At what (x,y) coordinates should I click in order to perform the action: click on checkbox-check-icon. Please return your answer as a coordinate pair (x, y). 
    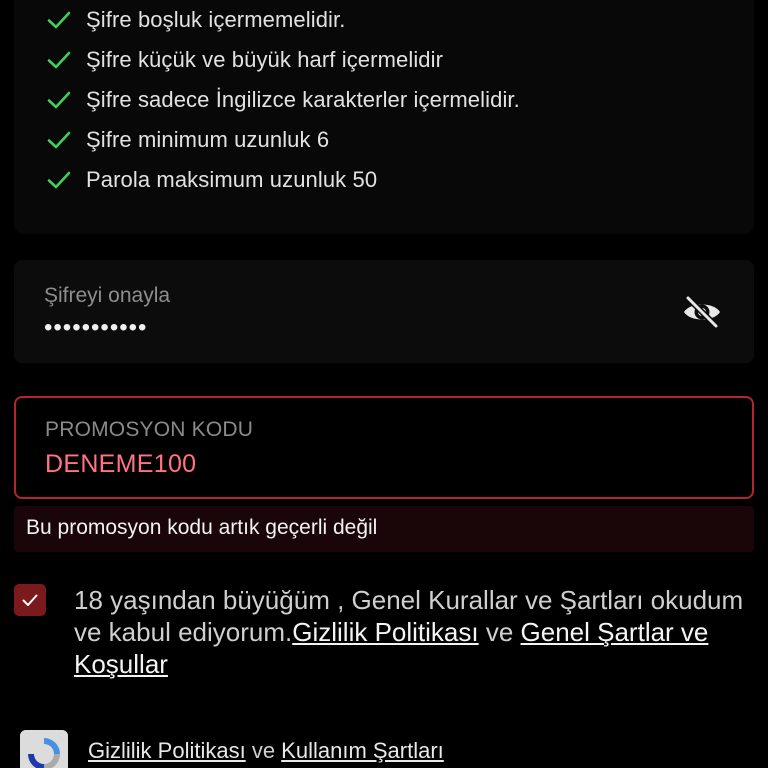
    Looking at the image, I should click on (30, 600).